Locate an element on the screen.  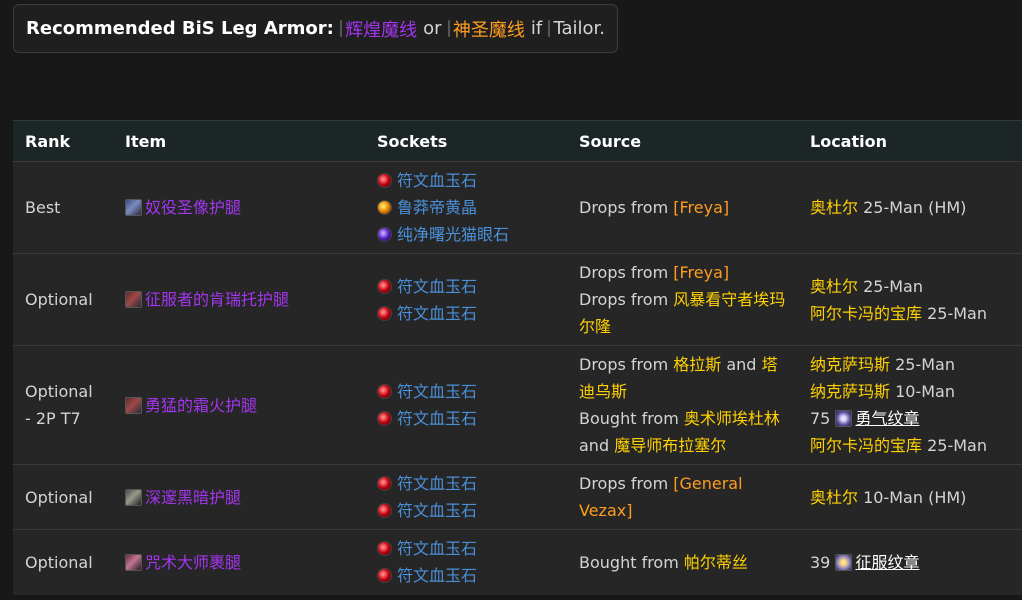
currency-link: 征服纹章 is located at coordinates (887, 562).